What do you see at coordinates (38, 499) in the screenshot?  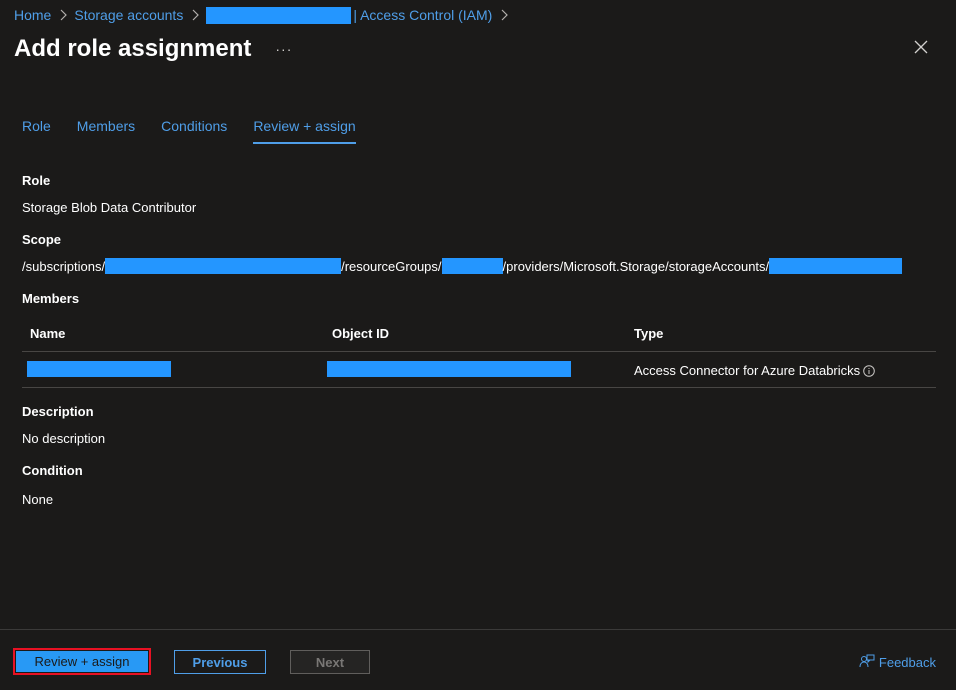 I see `condition-value: None` at bounding box center [38, 499].